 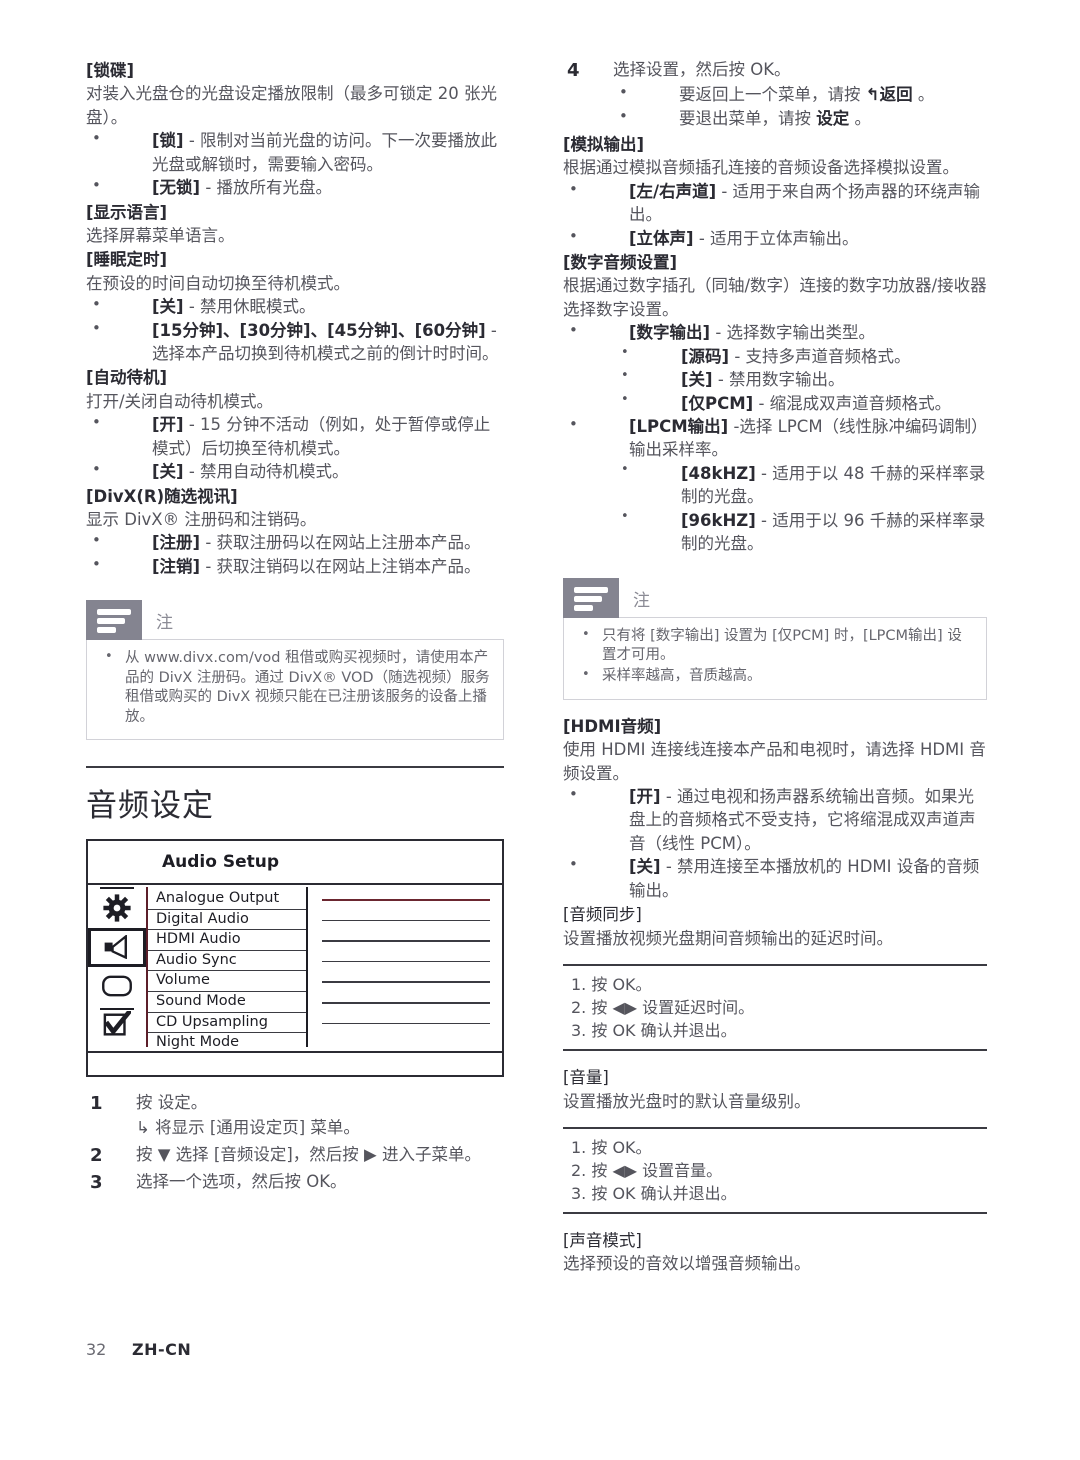 I want to click on note-item-text: 只有将 [数字输出] 设置为 [仅PCM] 时，[LPCM输出] 设置才可用。, so click(x=782, y=645).